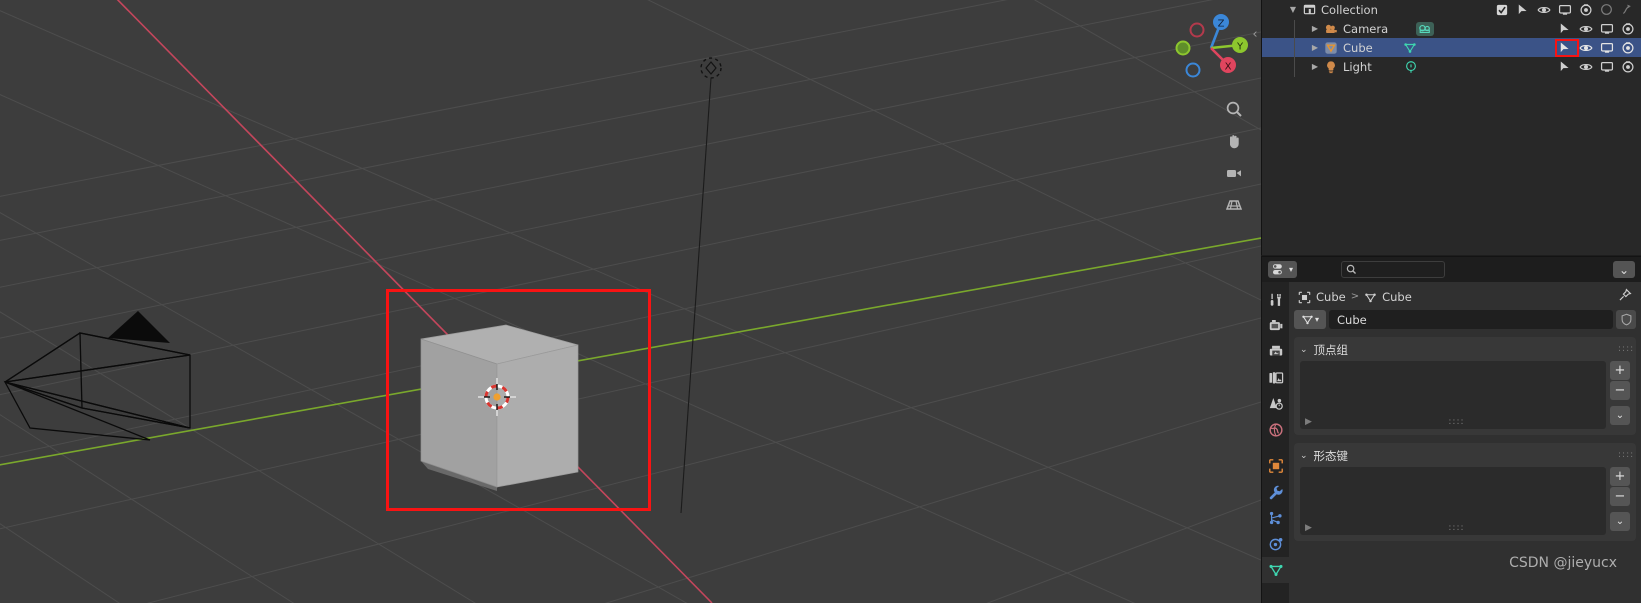 The image size is (1641, 603). What do you see at coordinates (1397, 297) in the screenshot?
I see `breadcrumb-data-label: Cube` at bounding box center [1397, 297].